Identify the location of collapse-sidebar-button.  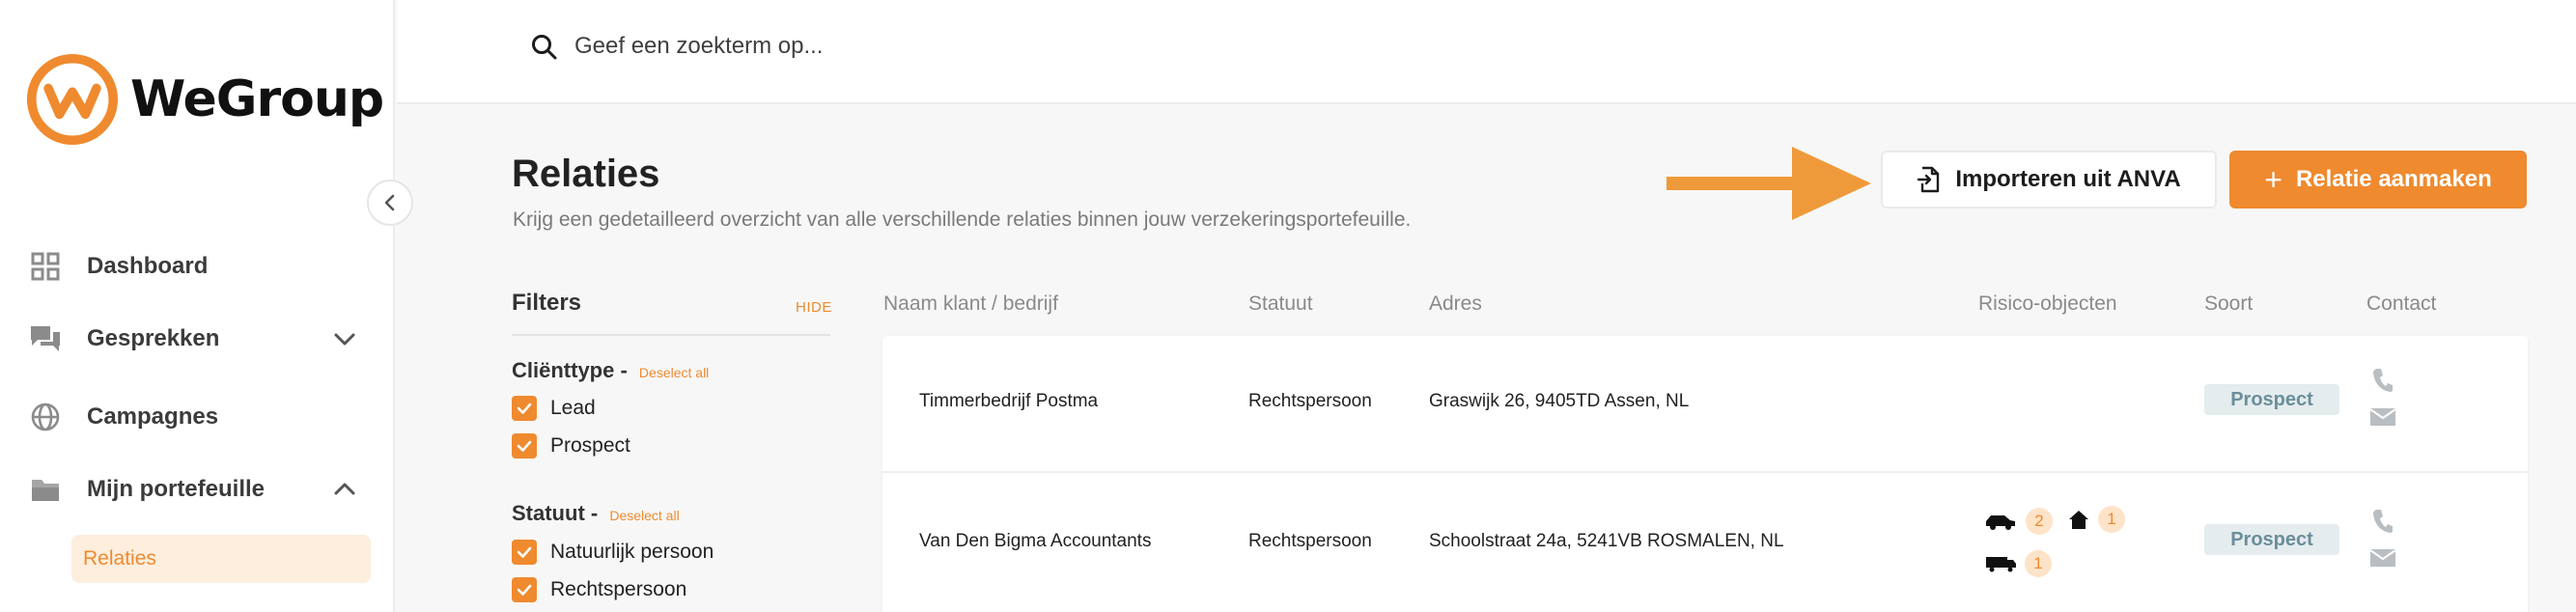
(390, 203).